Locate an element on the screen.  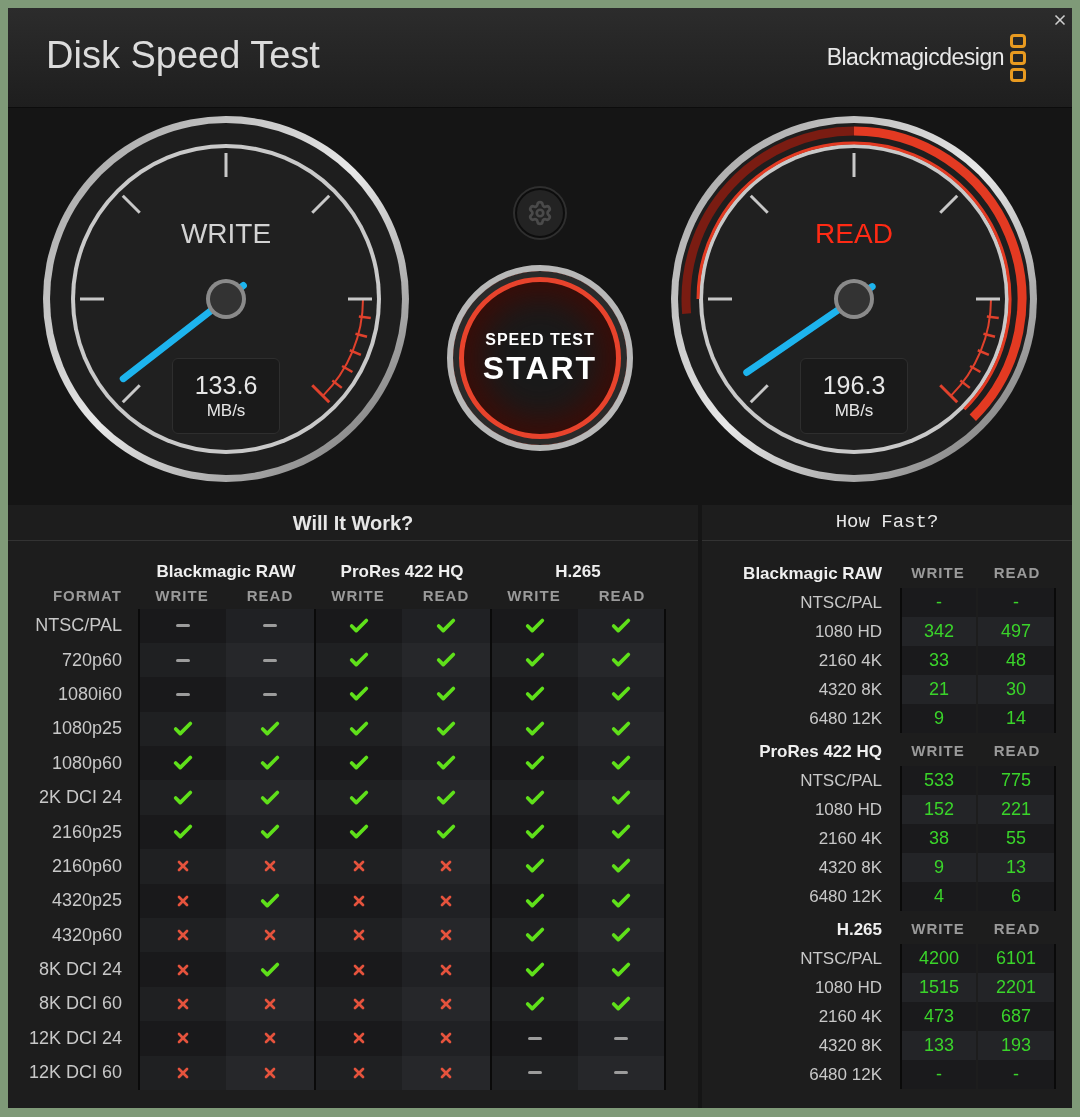
format-label: 12K DCI 24 is located at coordinates (75, 1038).